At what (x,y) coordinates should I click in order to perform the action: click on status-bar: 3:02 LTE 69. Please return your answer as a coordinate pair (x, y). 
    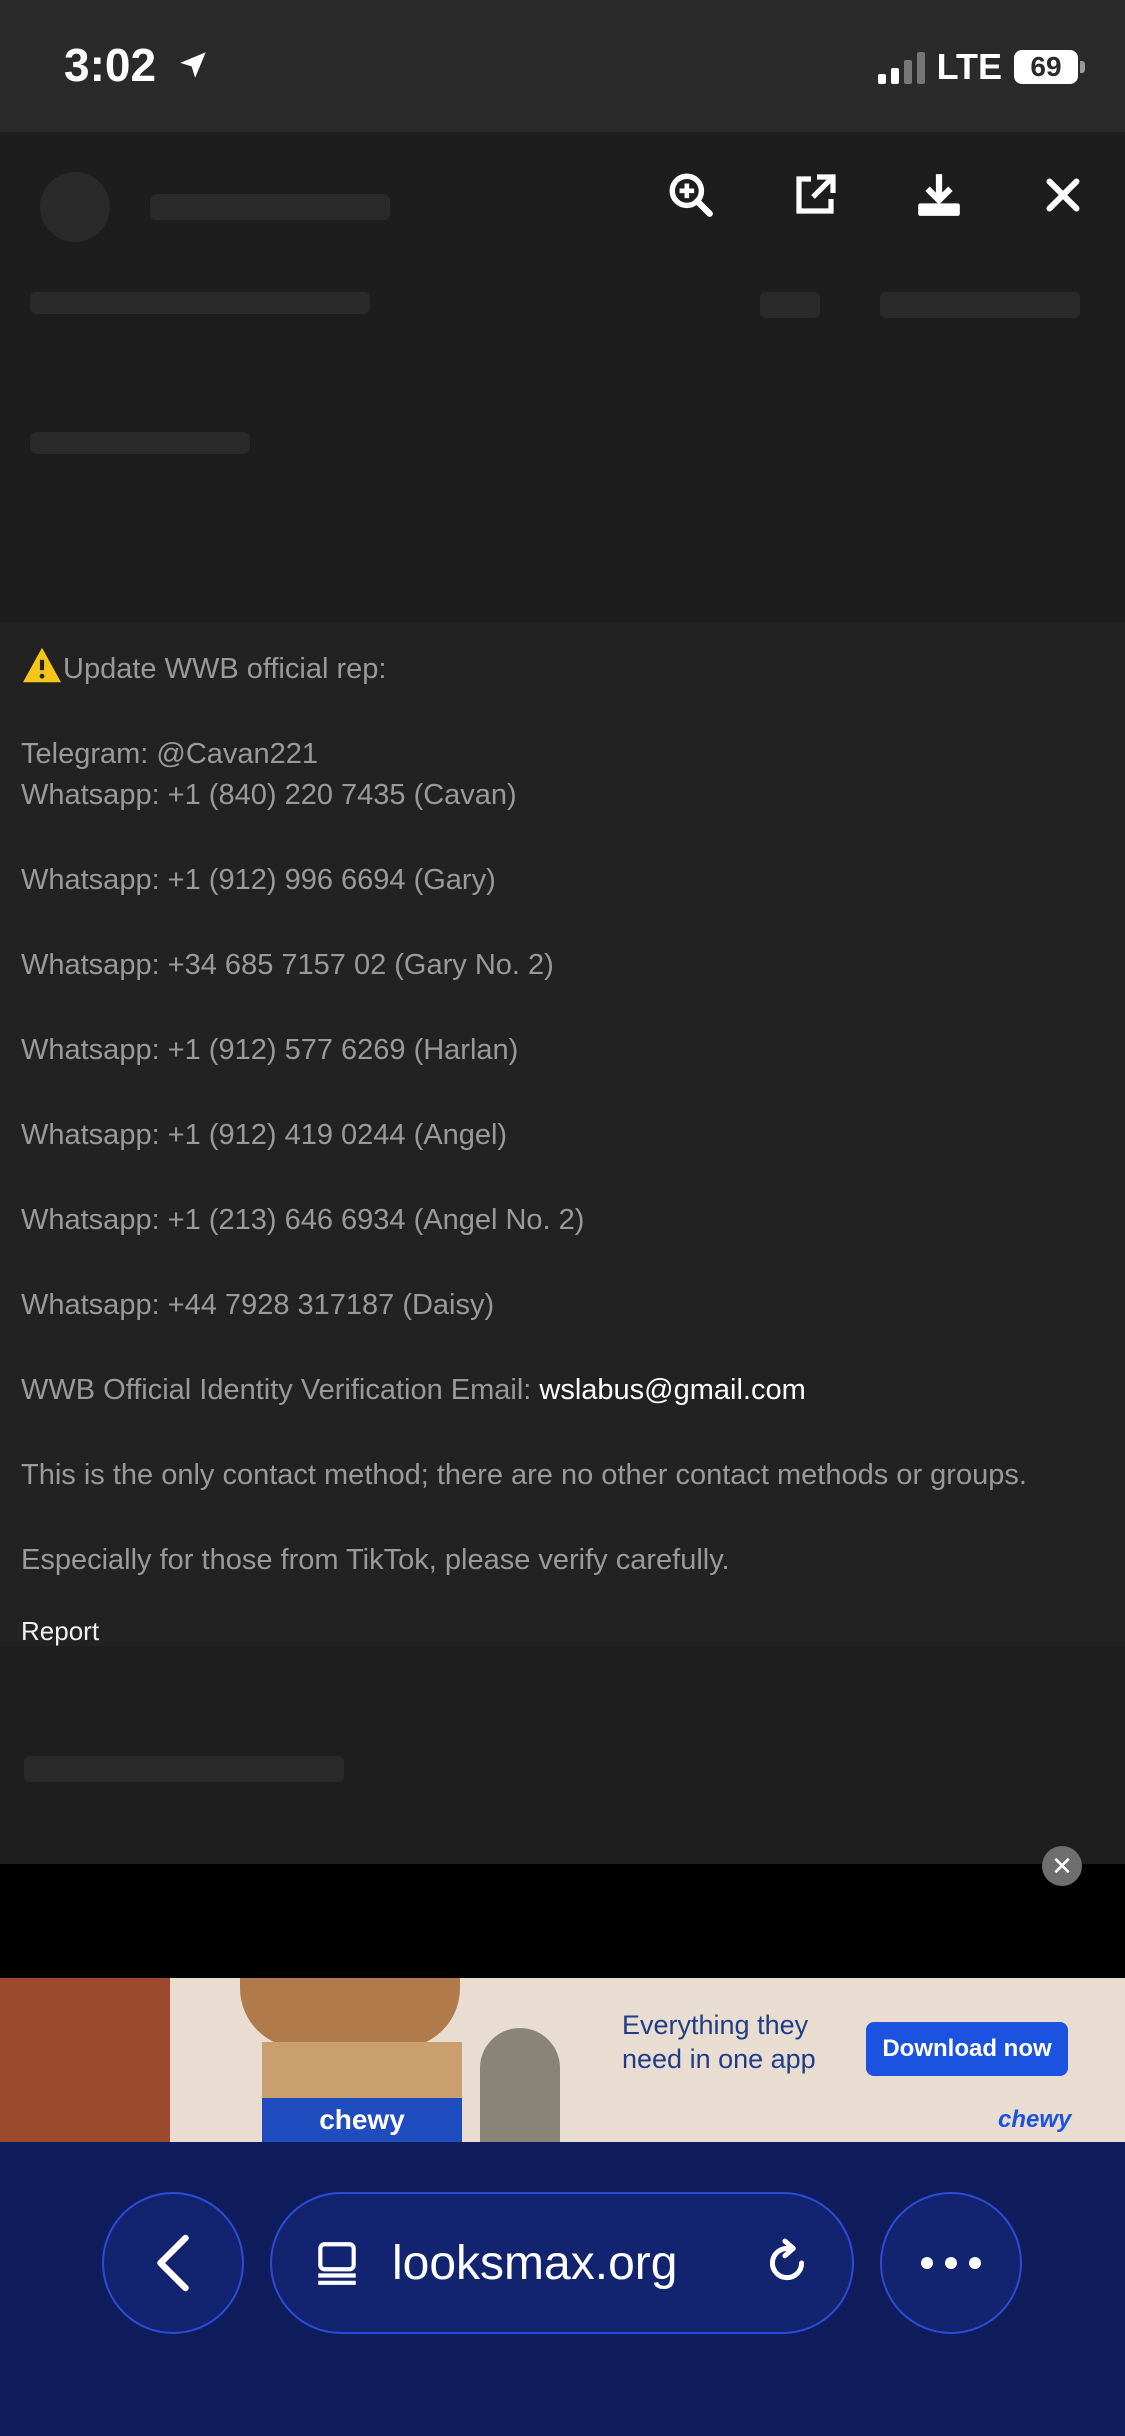
    Looking at the image, I should click on (562, 66).